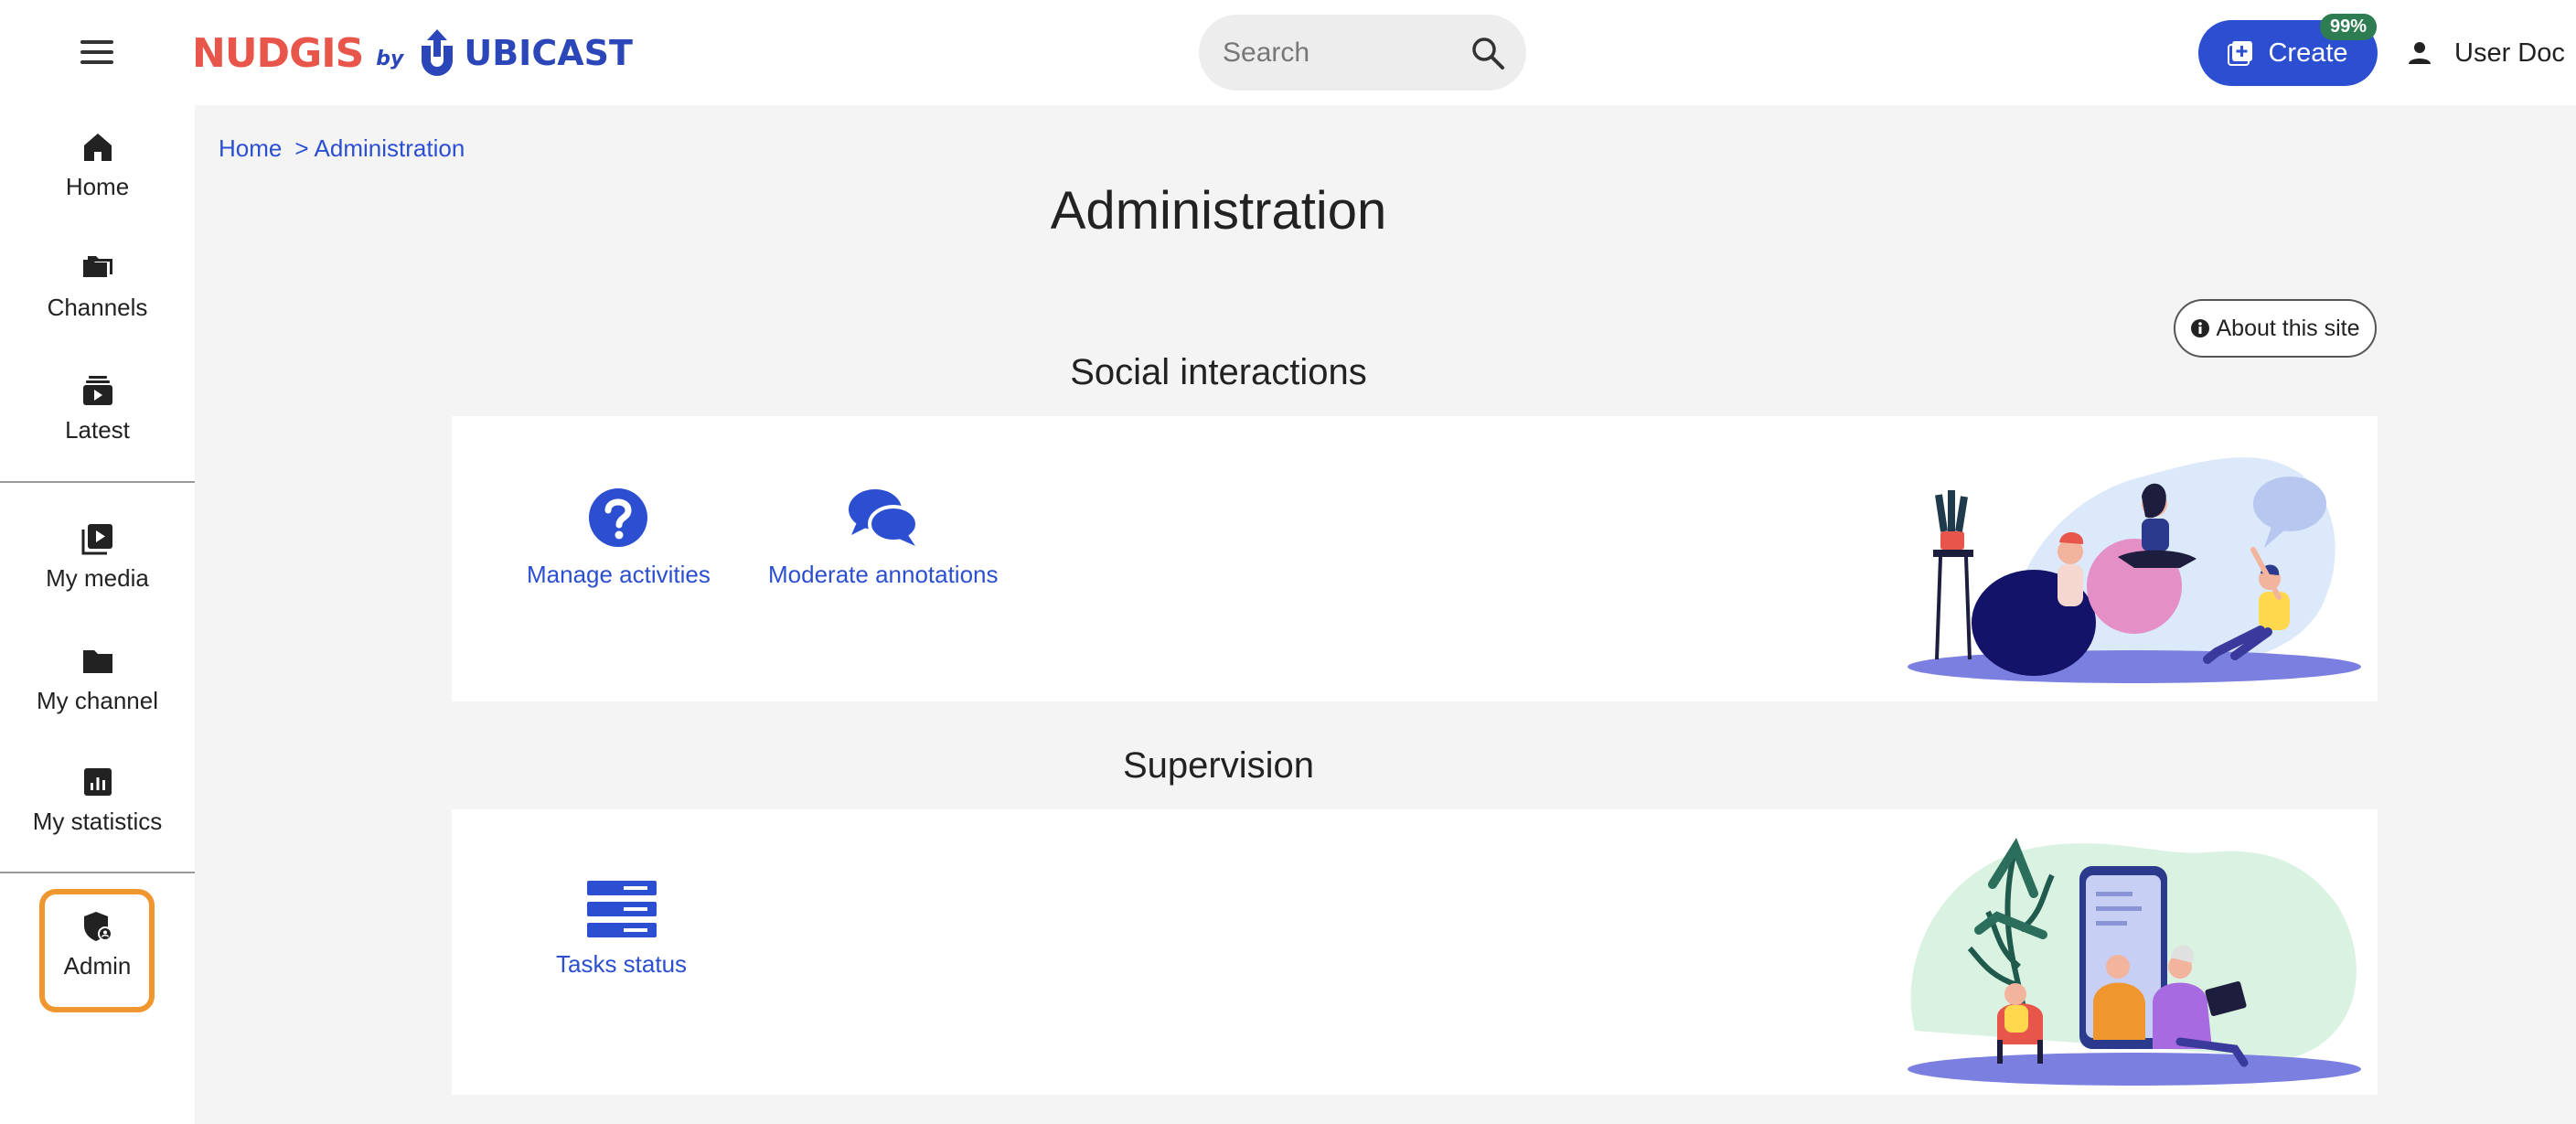 This screenshot has height=1124, width=2576. What do you see at coordinates (97, 308) in the screenshot?
I see `sidebar-item-label: Channels` at bounding box center [97, 308].